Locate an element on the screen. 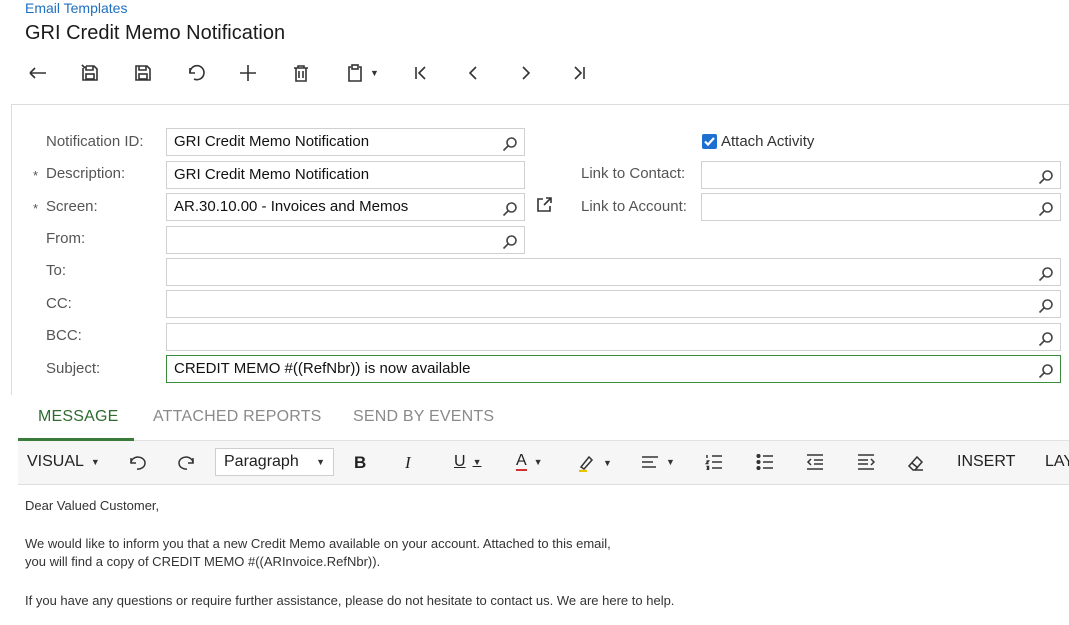 The width and height of the screenshot is (1069, 625). bold-icon: B is located at coordinates (360, 462).